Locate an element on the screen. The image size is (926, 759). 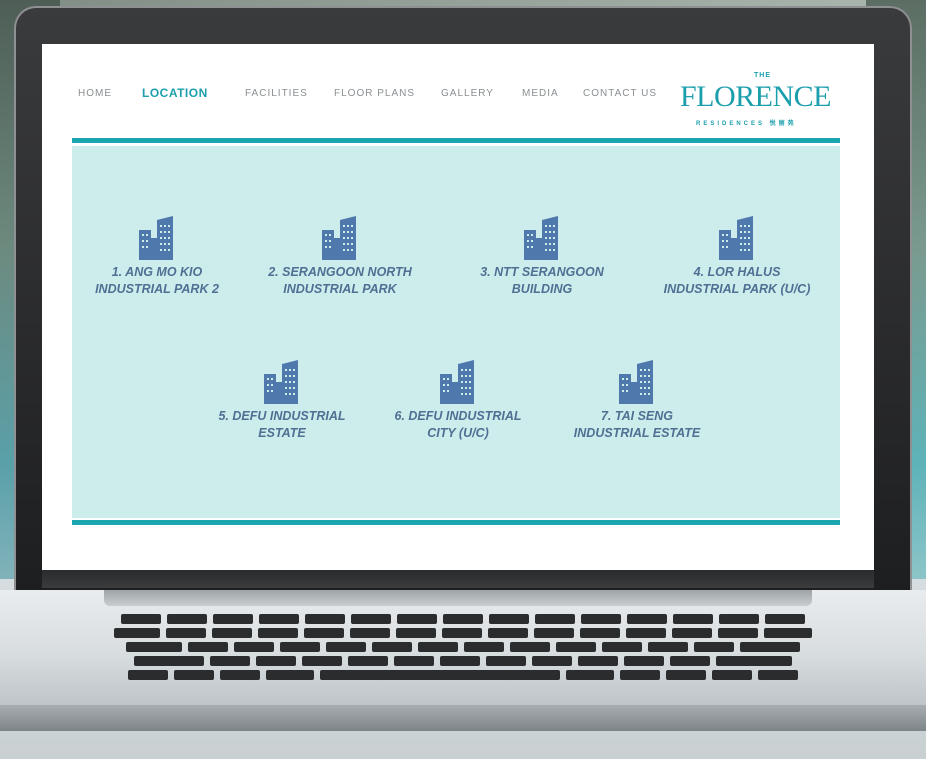
nav-location: LOCATION is located at coordinates (175, 93).